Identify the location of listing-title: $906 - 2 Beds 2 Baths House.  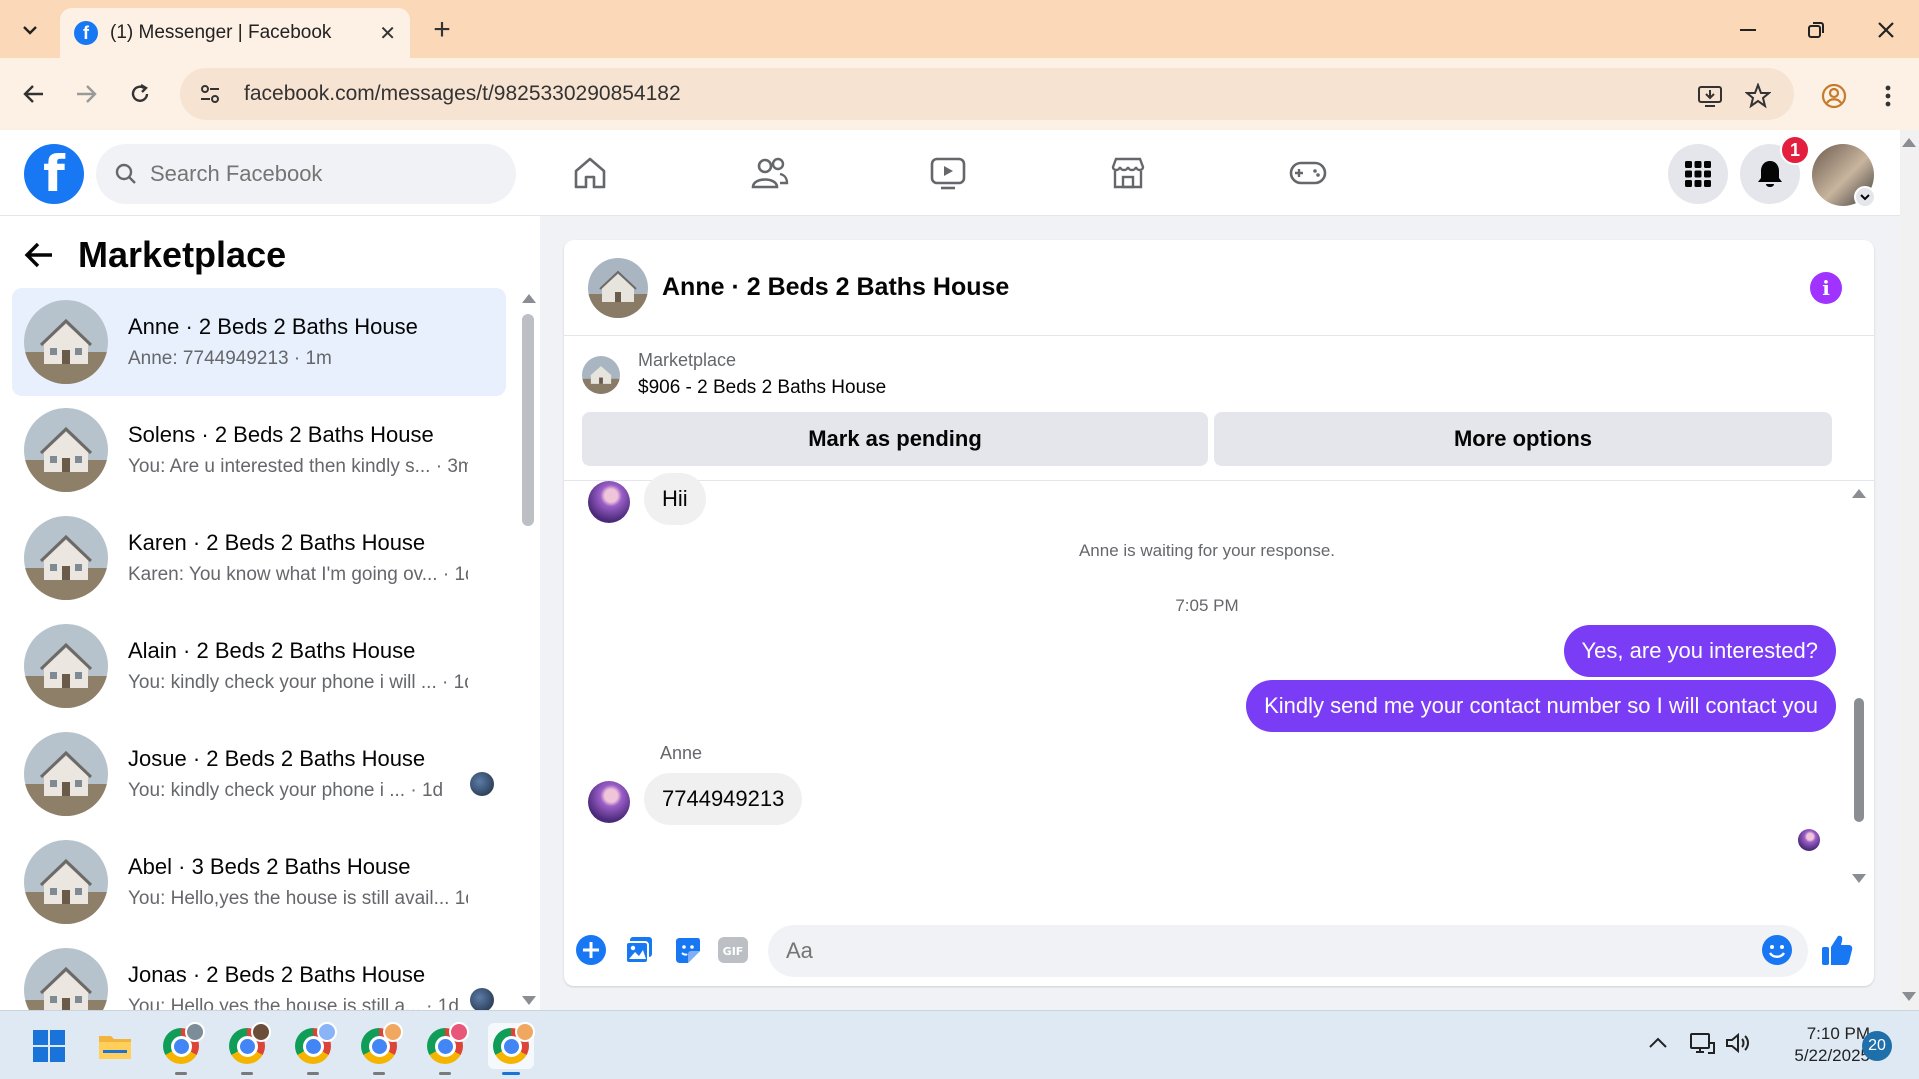
(762, 387).